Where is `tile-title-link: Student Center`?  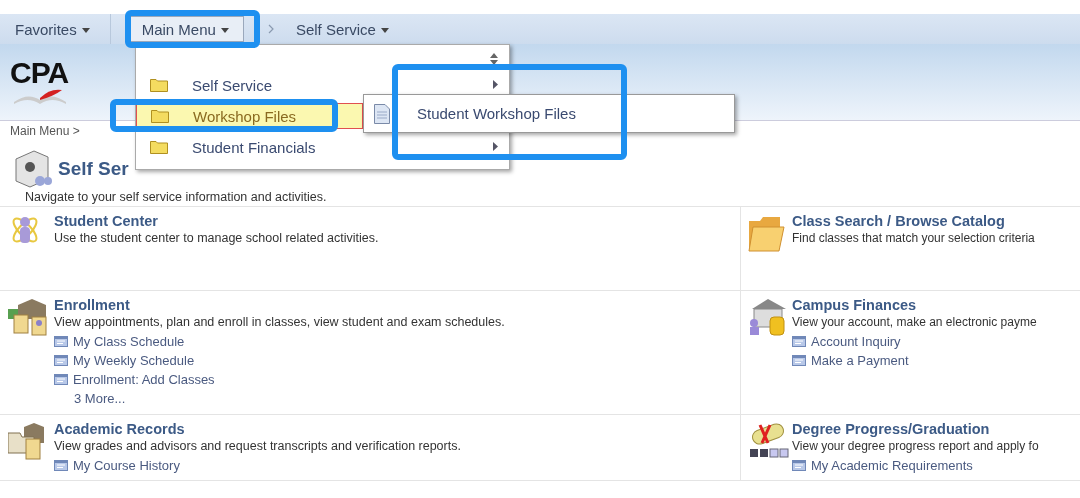 tile-title-link: Student Center is located at coordinates (106, 221).